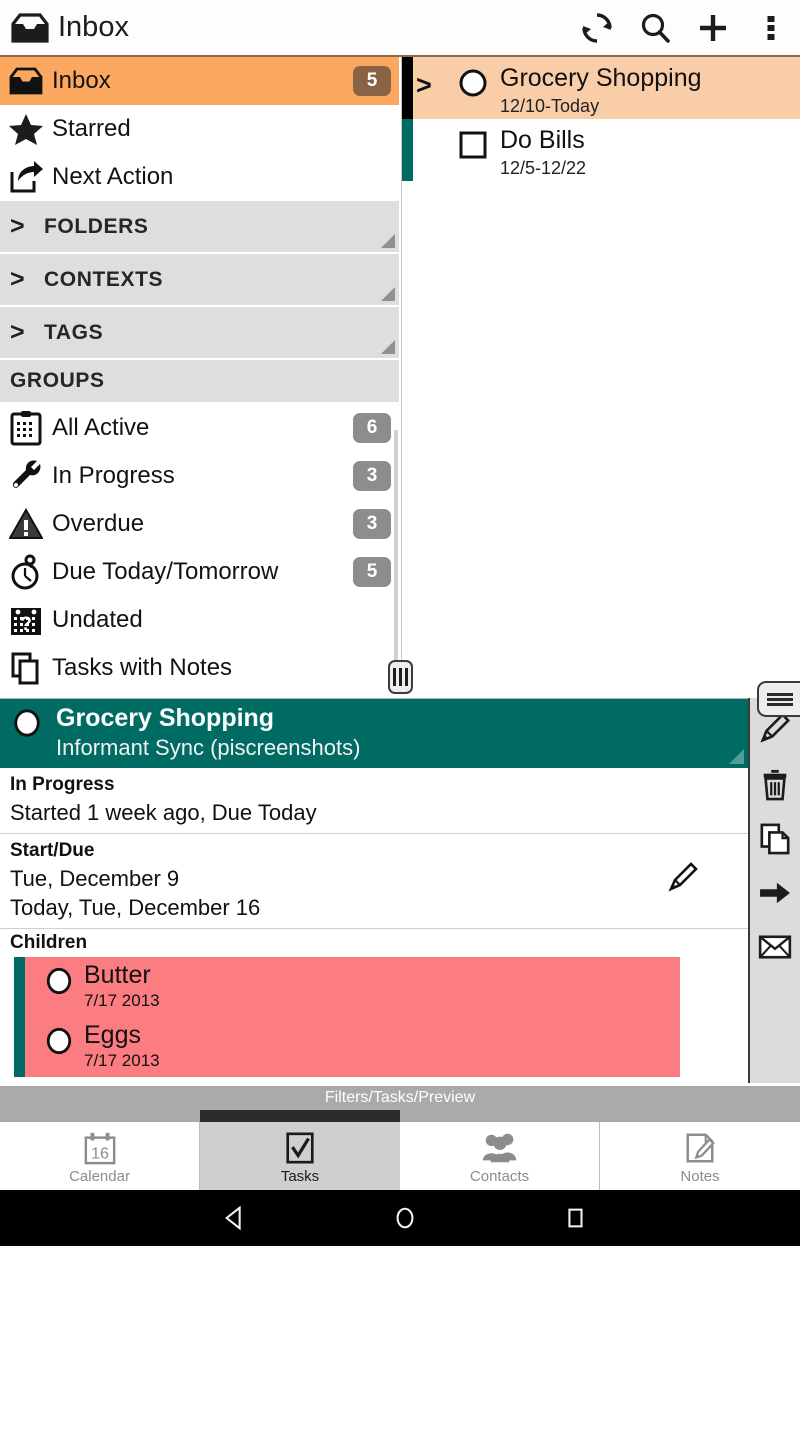  Describe the element at coordinates (601, 150) in the screenshot. I see `task-list-row-do-bills: Do Bills 12/5-12/22` at that location.